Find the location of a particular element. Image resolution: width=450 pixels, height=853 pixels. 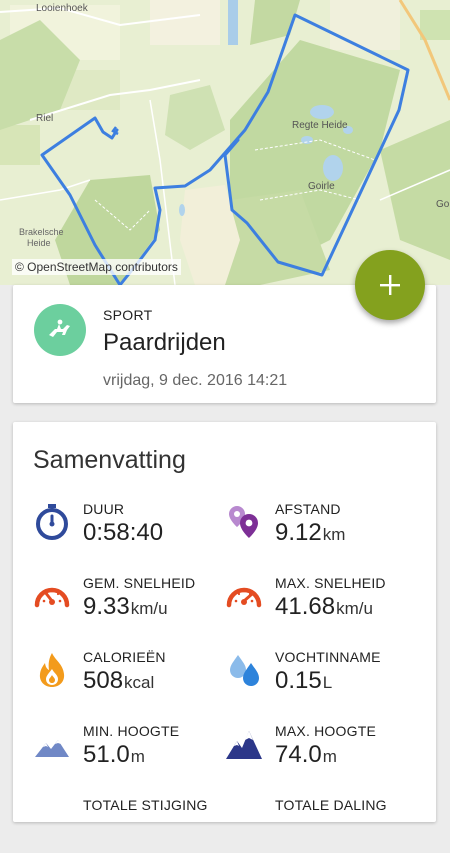

stat-label: AFSTAND is located at coordinates (308, 509).